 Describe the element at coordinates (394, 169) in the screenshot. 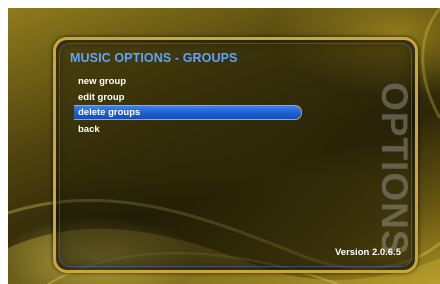

I see `options-watermark-text: OPTIONS` at that location.